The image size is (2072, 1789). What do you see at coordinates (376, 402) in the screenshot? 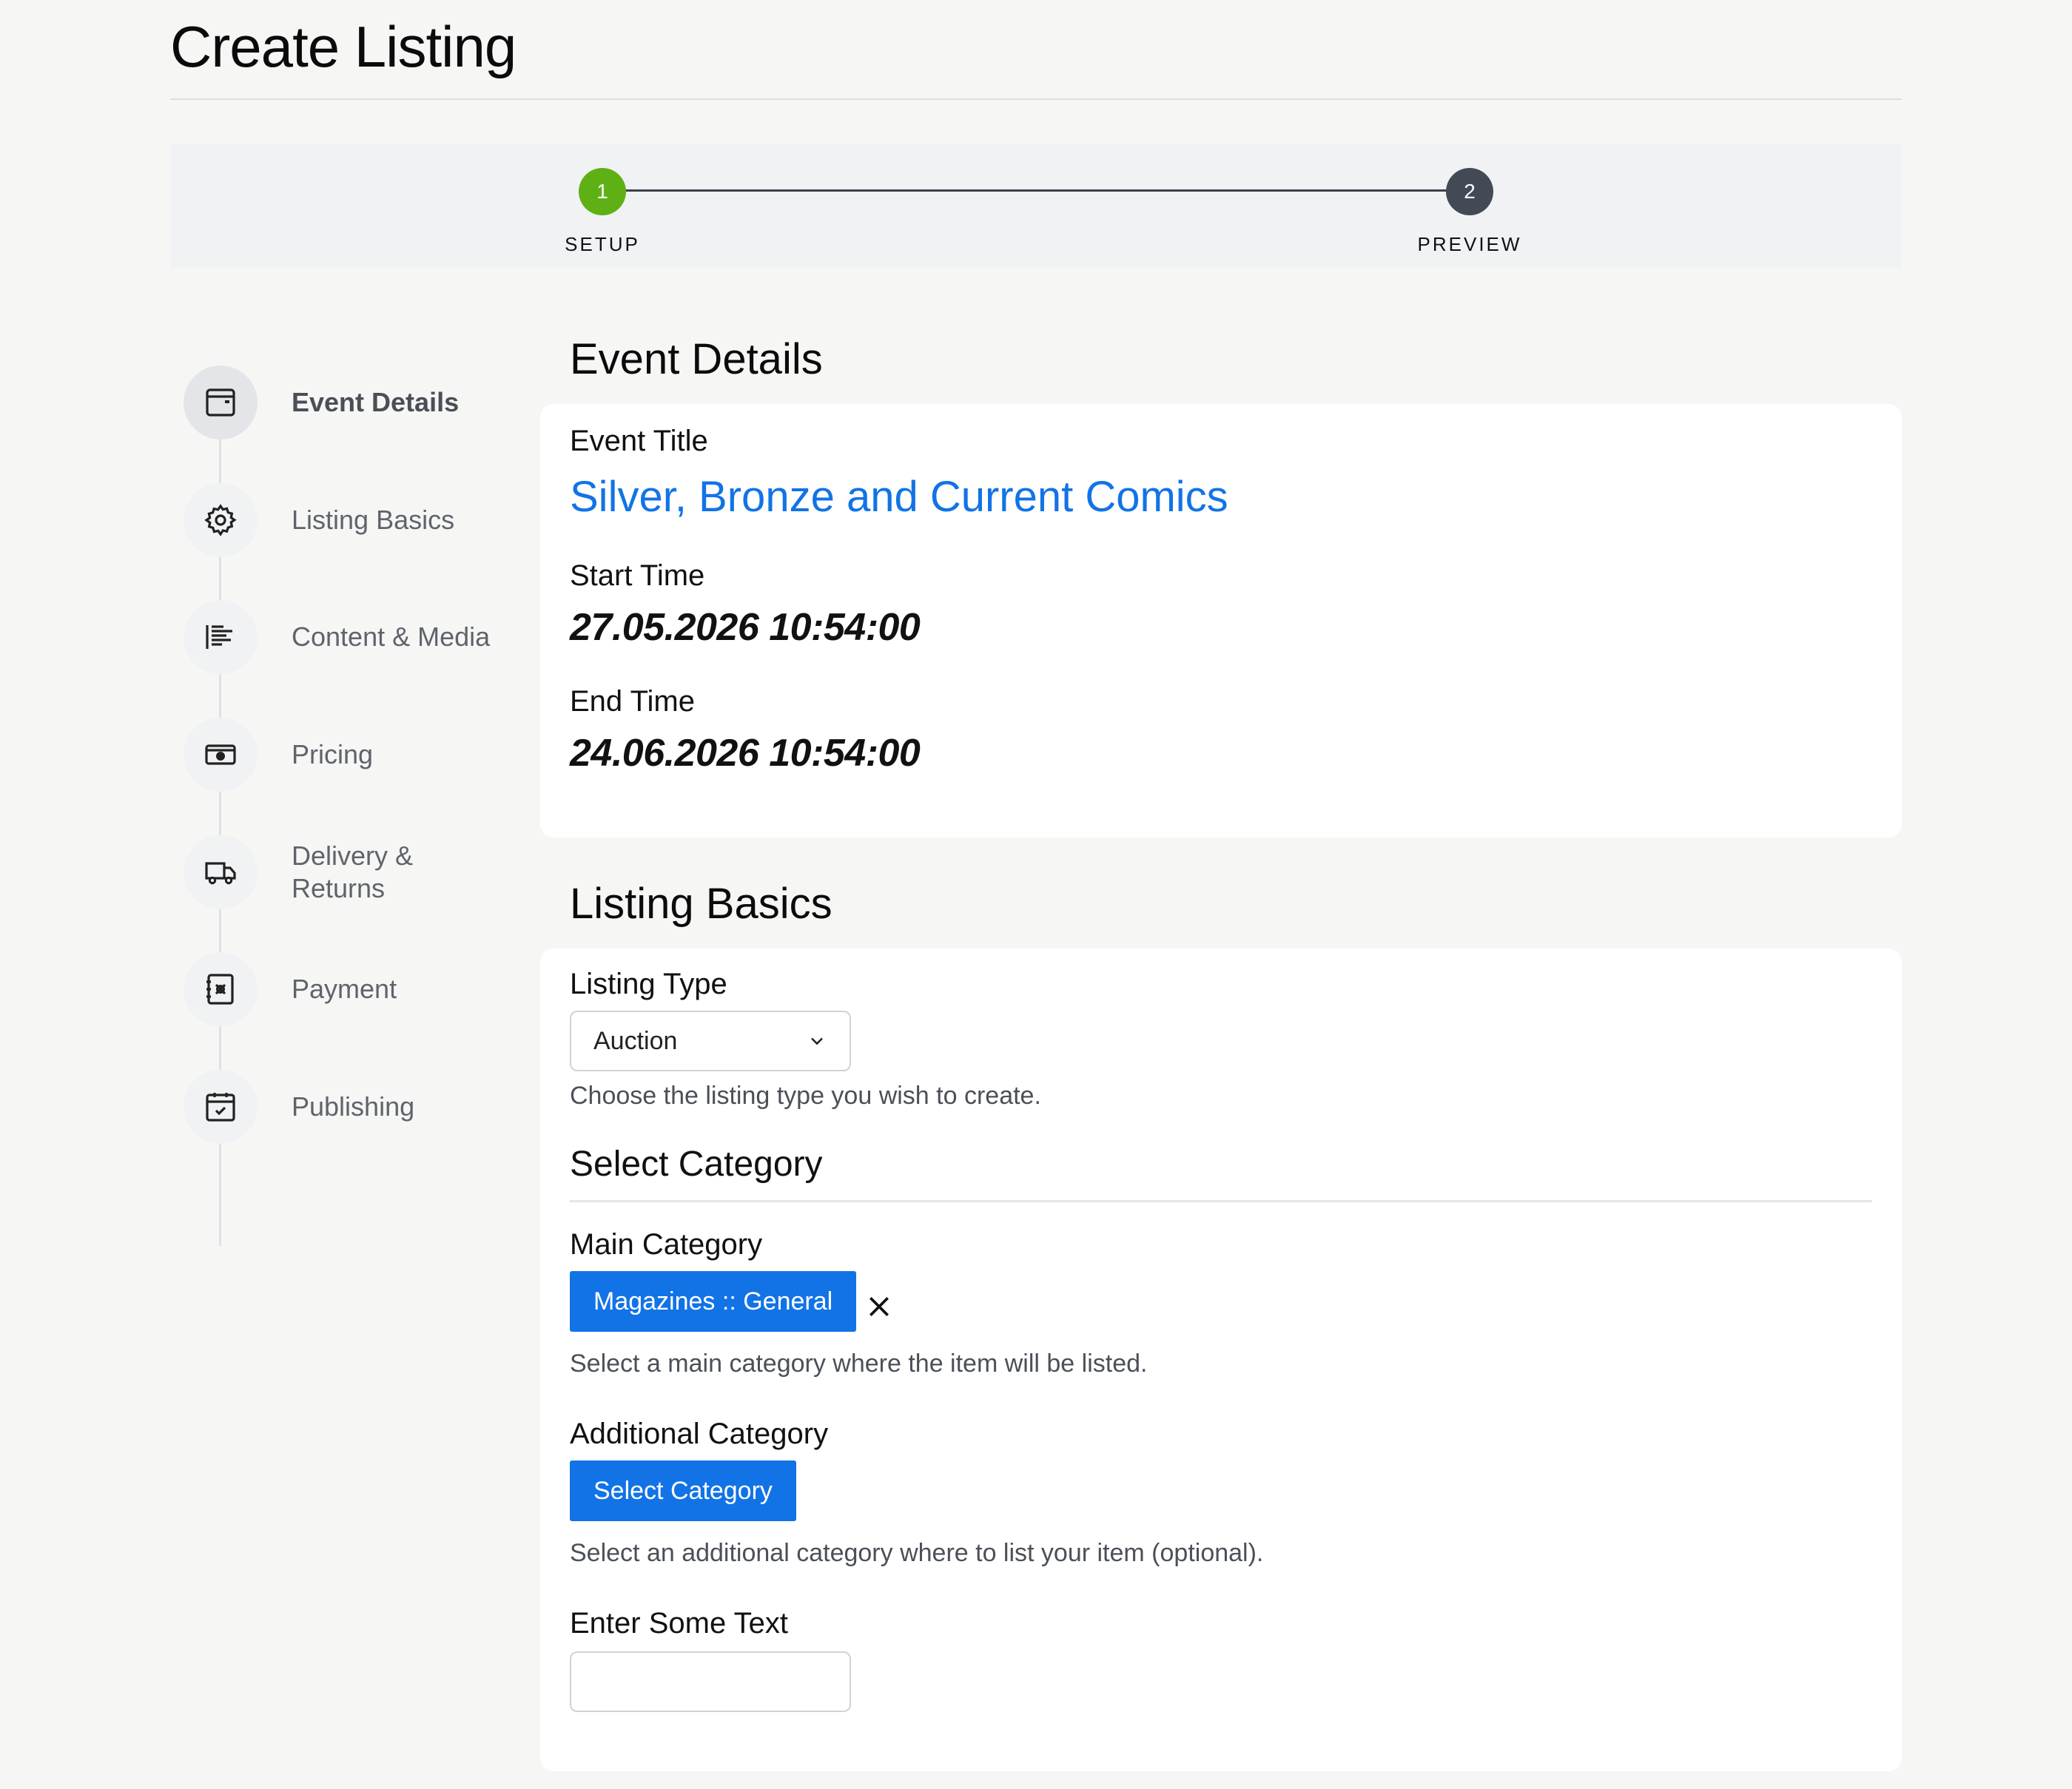
I see `sidebar-item-label: Event Details` at bounding box center [376, 402].